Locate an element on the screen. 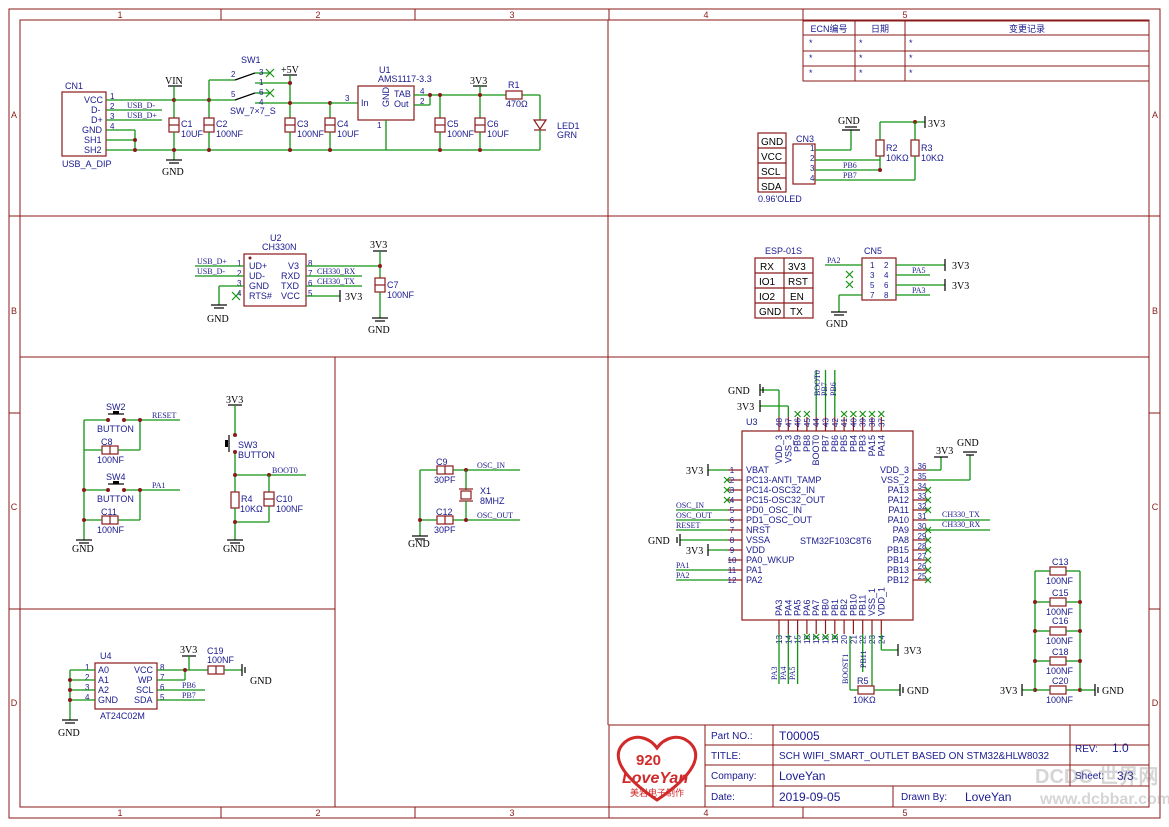  net-label: CH330_RX is located at coordinates (336, 271).